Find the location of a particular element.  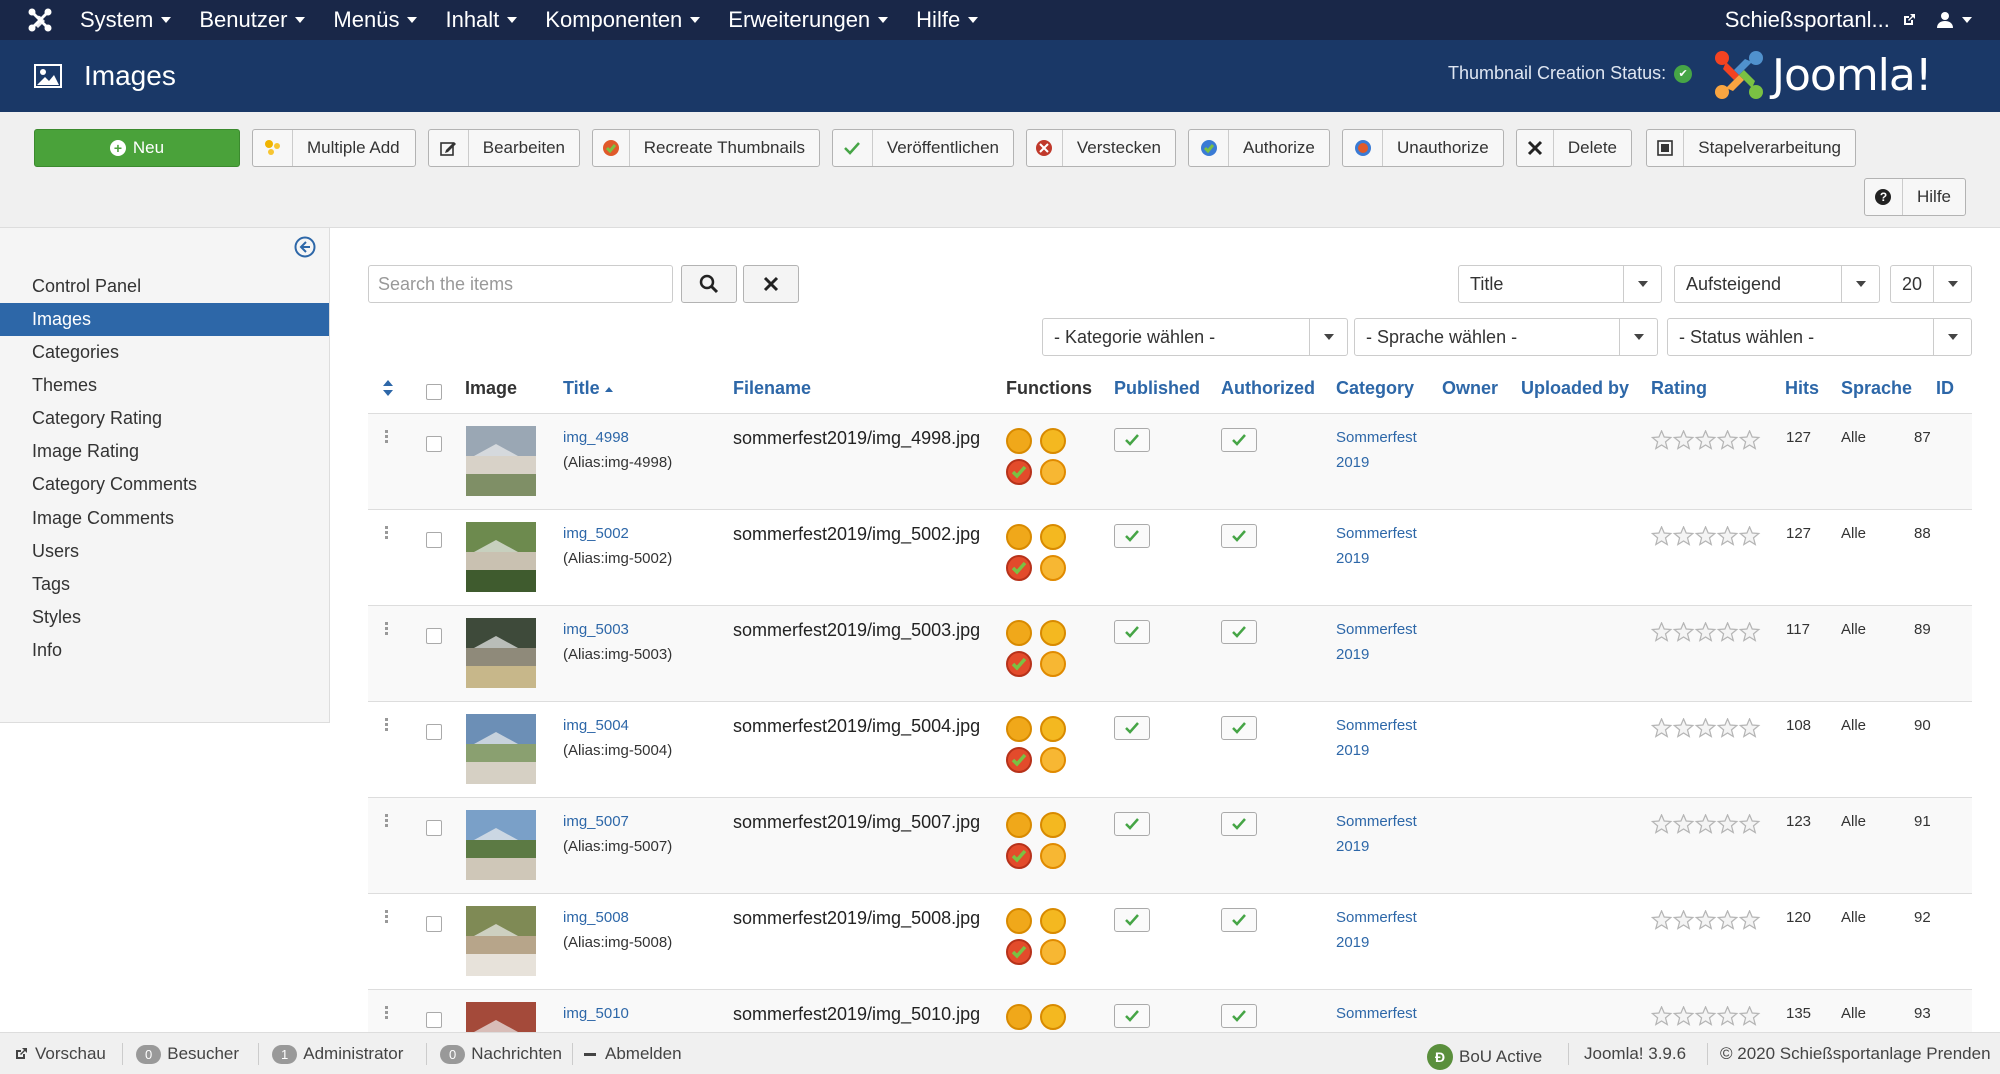

col-language: Sprache is located at coordinates (1876, 388).